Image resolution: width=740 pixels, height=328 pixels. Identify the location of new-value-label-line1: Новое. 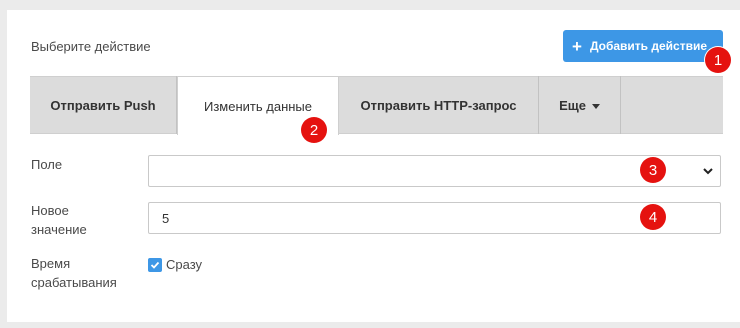
(50, 210).